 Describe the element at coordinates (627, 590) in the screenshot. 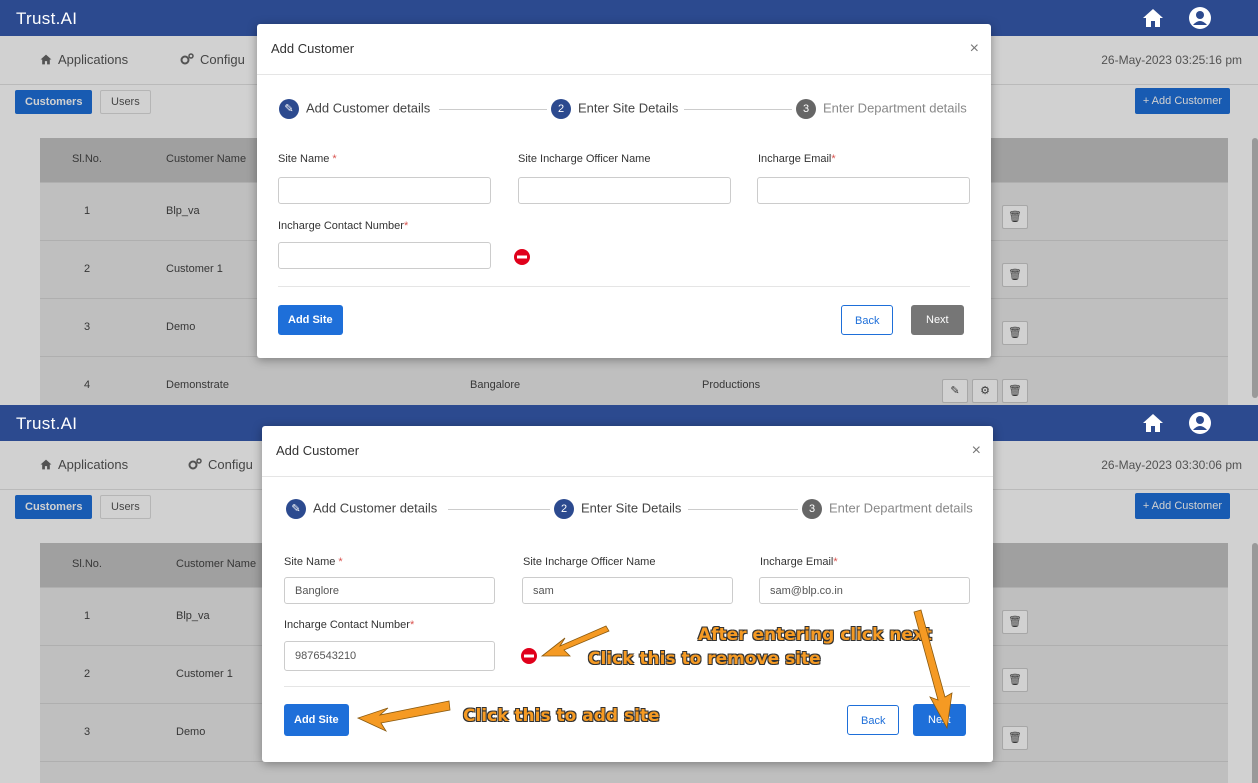

I see `officer-name-input: sam` at that location.